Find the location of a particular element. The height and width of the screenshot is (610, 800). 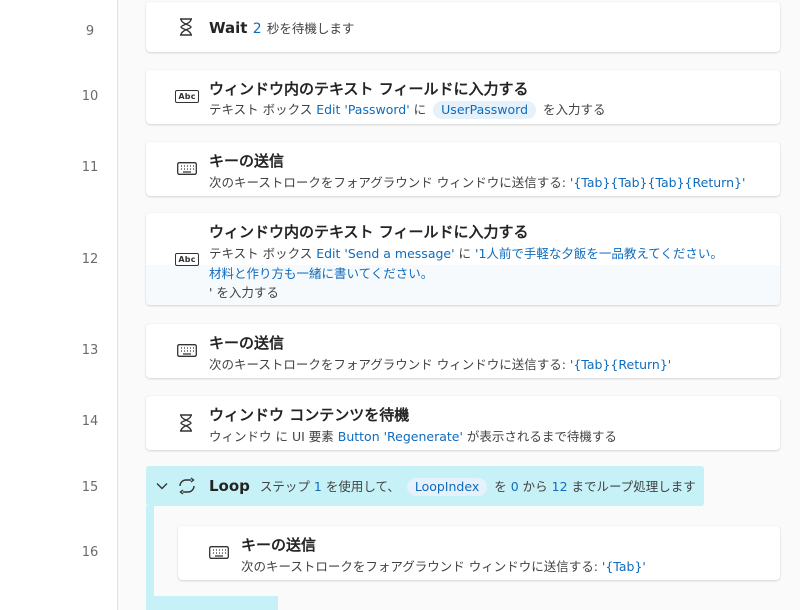

loop-step-value: 1 is located at coordinates (317, 486).